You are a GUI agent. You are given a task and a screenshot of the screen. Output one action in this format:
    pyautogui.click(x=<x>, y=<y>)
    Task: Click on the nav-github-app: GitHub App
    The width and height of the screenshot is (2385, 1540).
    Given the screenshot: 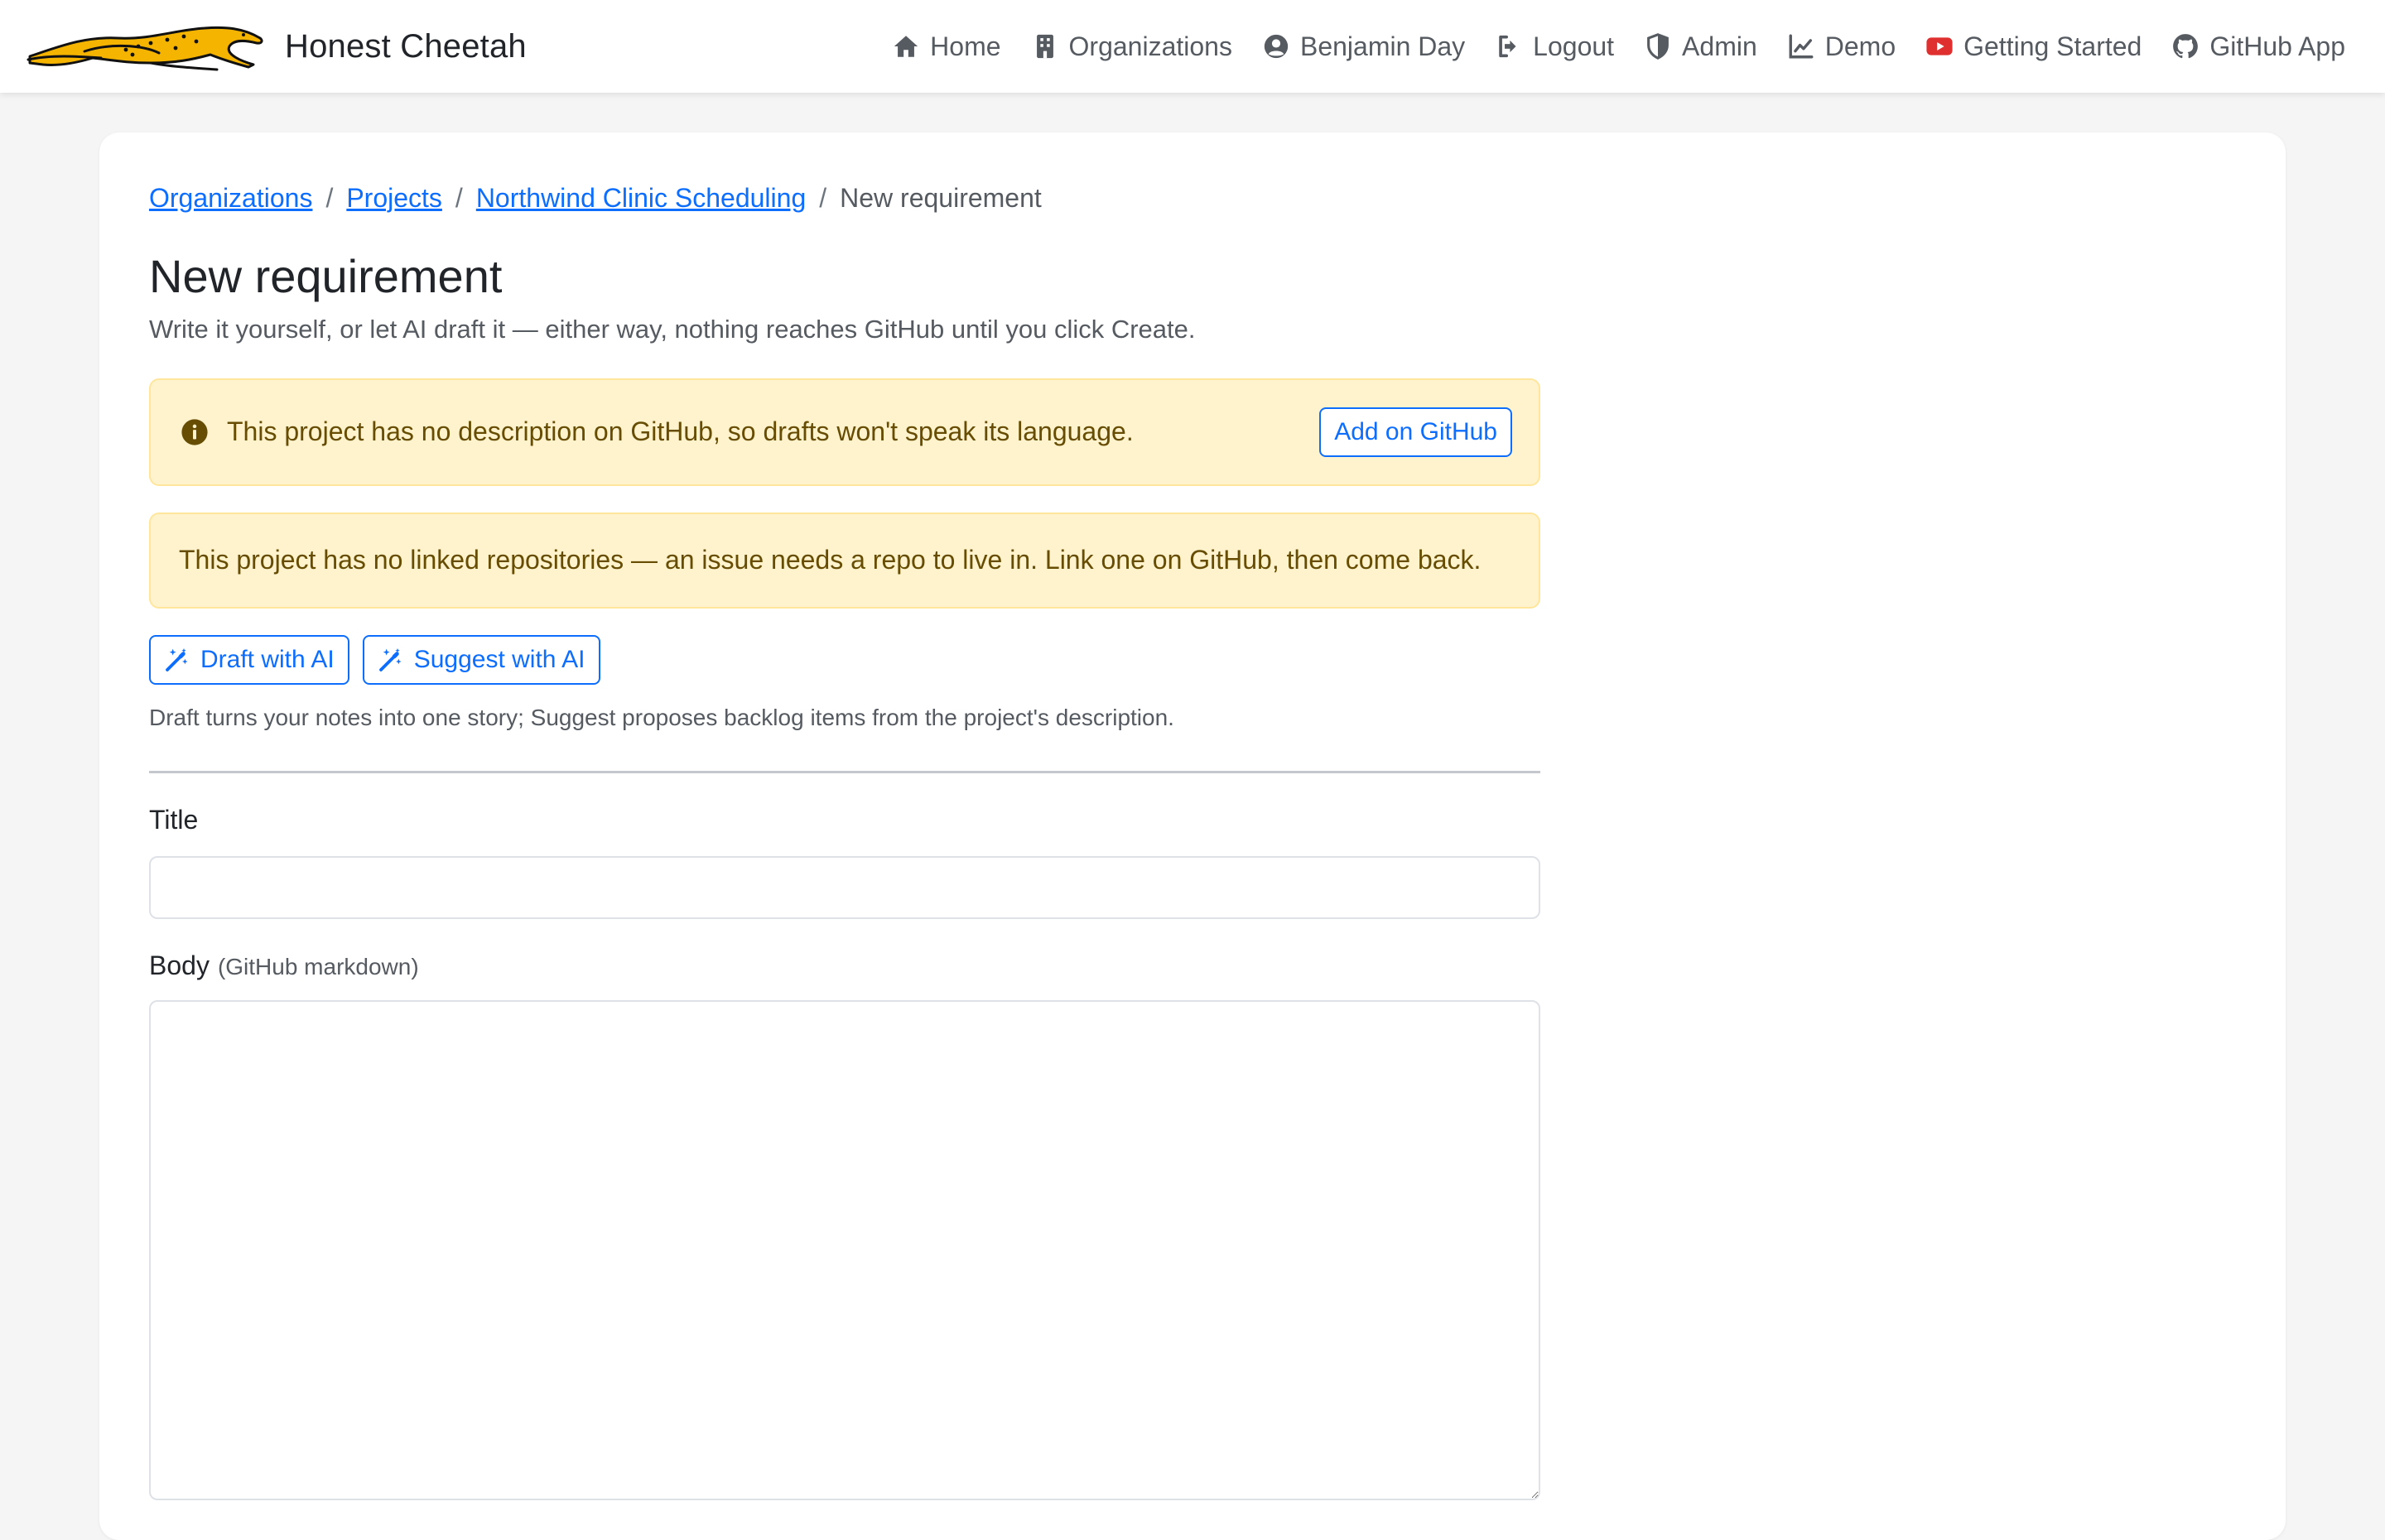 What is the action you would take?
    pyautogui.click(x=2258, y=46)
    